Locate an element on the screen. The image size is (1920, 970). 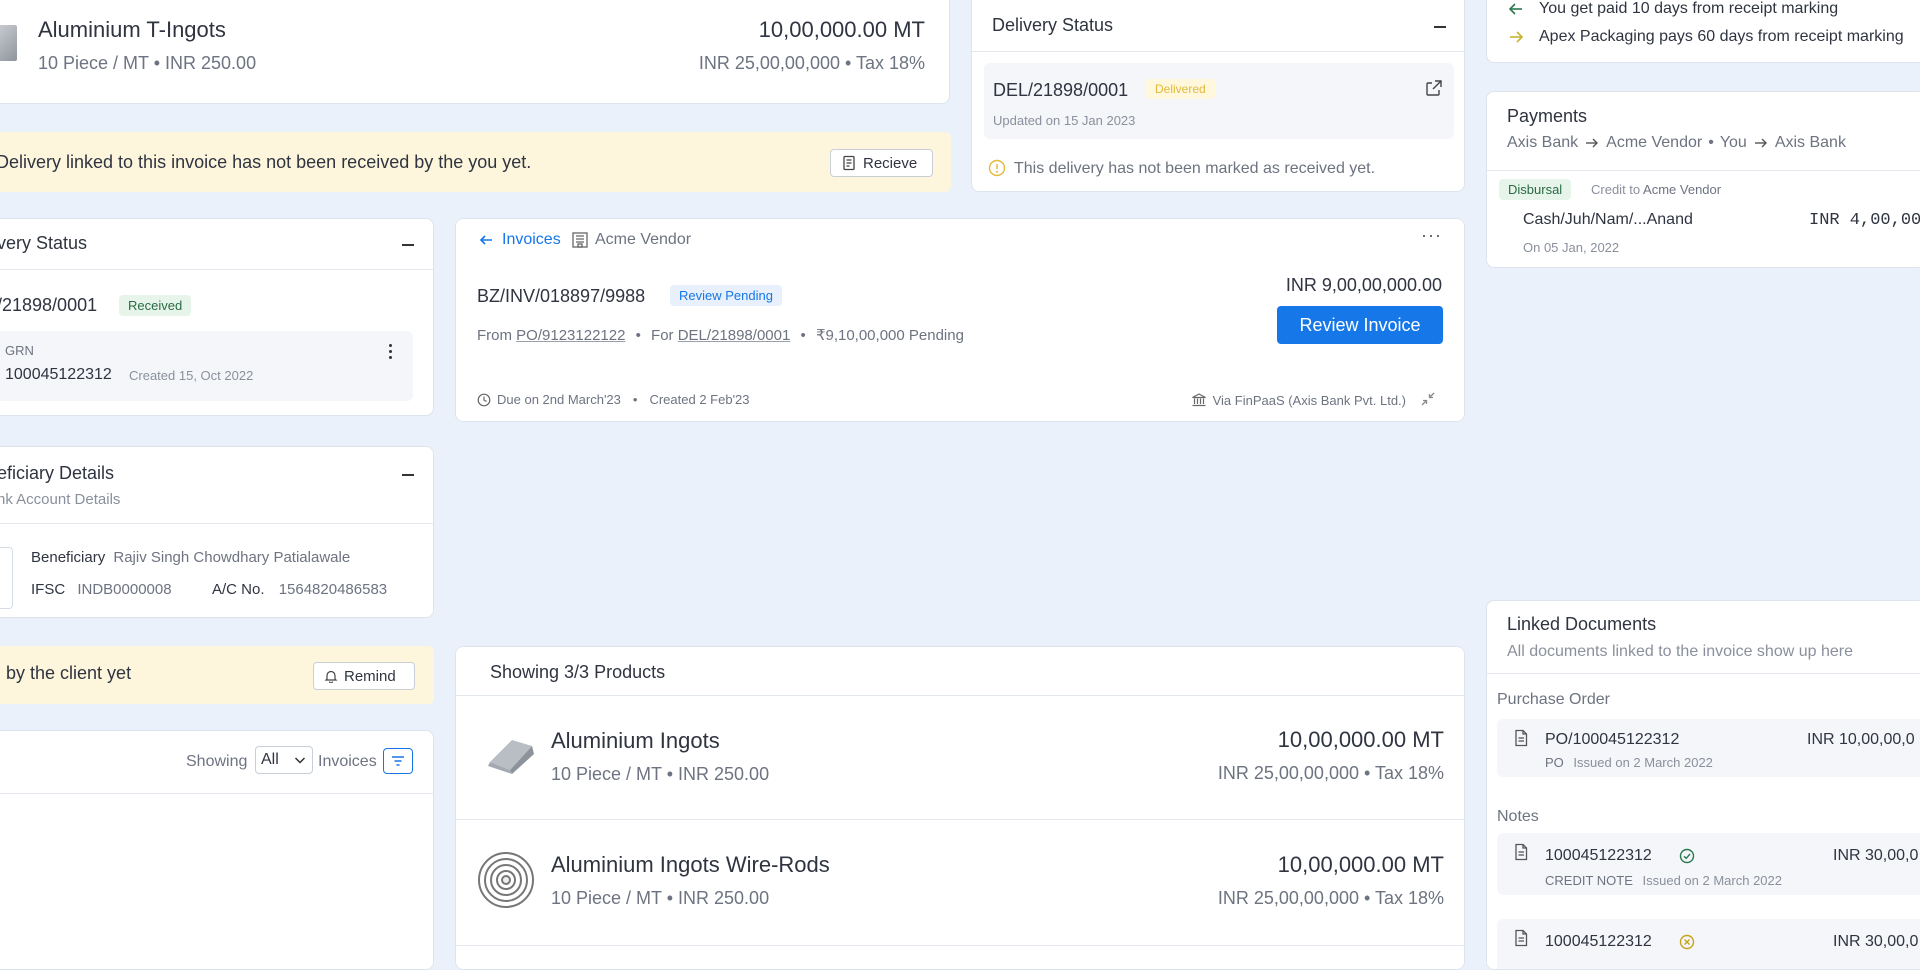
arrow-left-icon is located at coordinates (486, 240).